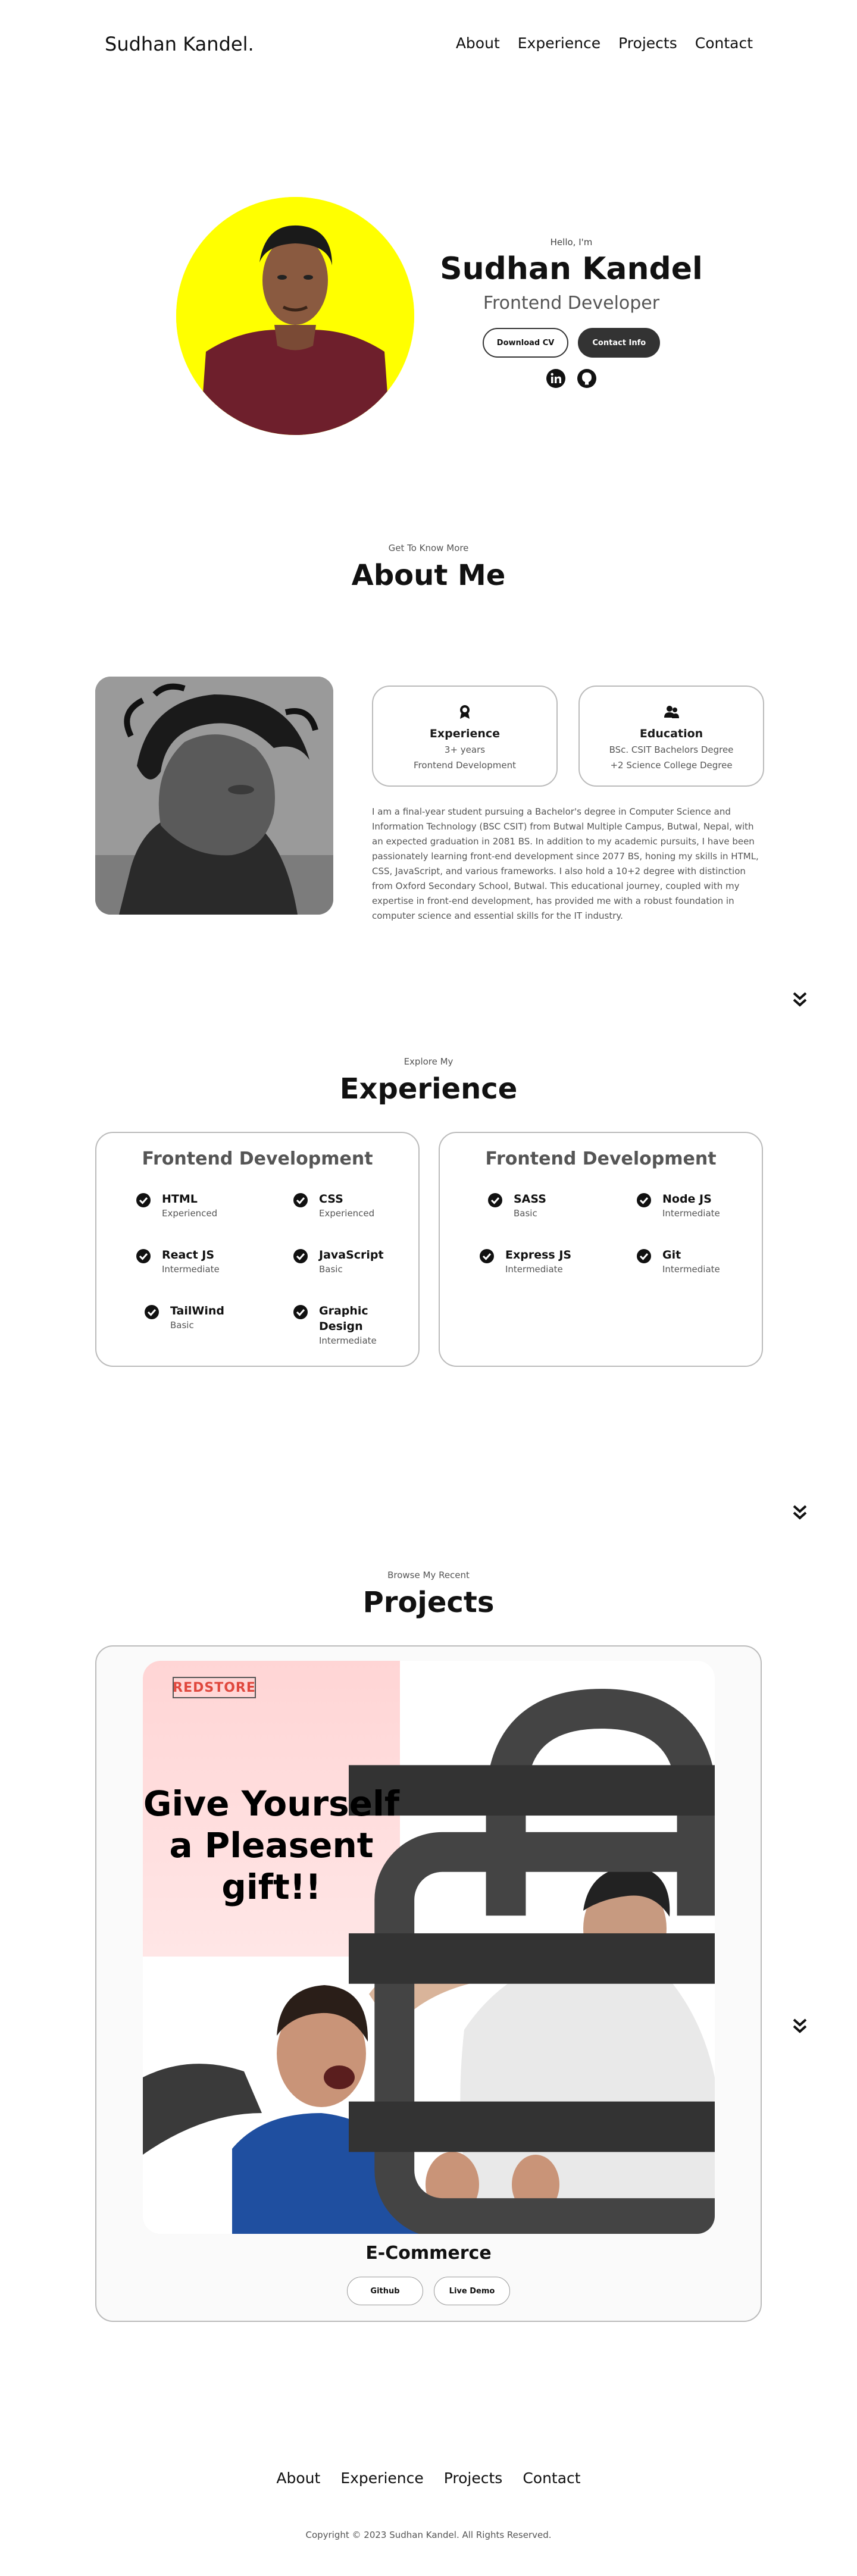 This screenshot has width=857, height=2576. Describe the element at coordinates (525, 343) in the screenshot. I see `download-cv-button: Download CV` at that location.